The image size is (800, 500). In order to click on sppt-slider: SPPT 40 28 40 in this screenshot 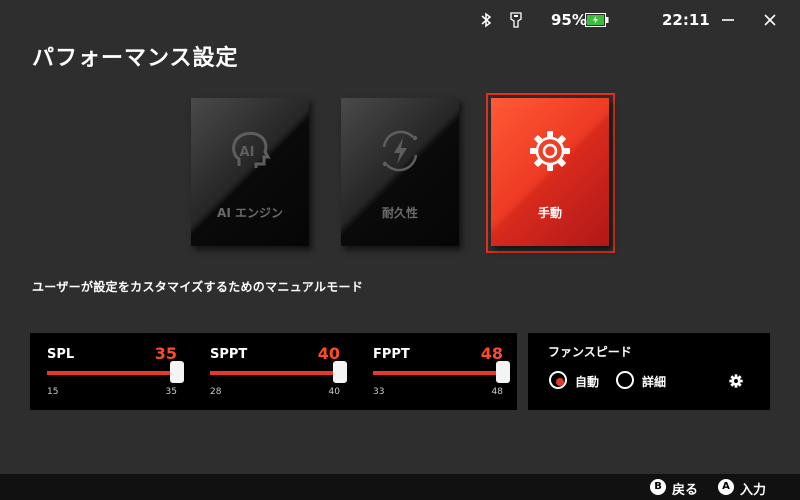, I will do `click(278, 371)`.